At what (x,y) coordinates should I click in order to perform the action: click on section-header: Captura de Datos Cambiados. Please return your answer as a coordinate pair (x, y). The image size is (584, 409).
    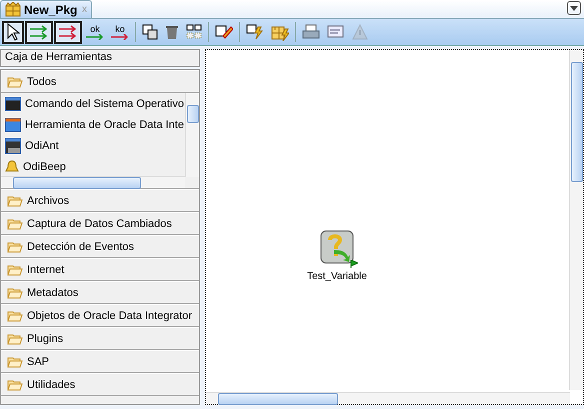
    Looking at the image, I should click on (100, 223).